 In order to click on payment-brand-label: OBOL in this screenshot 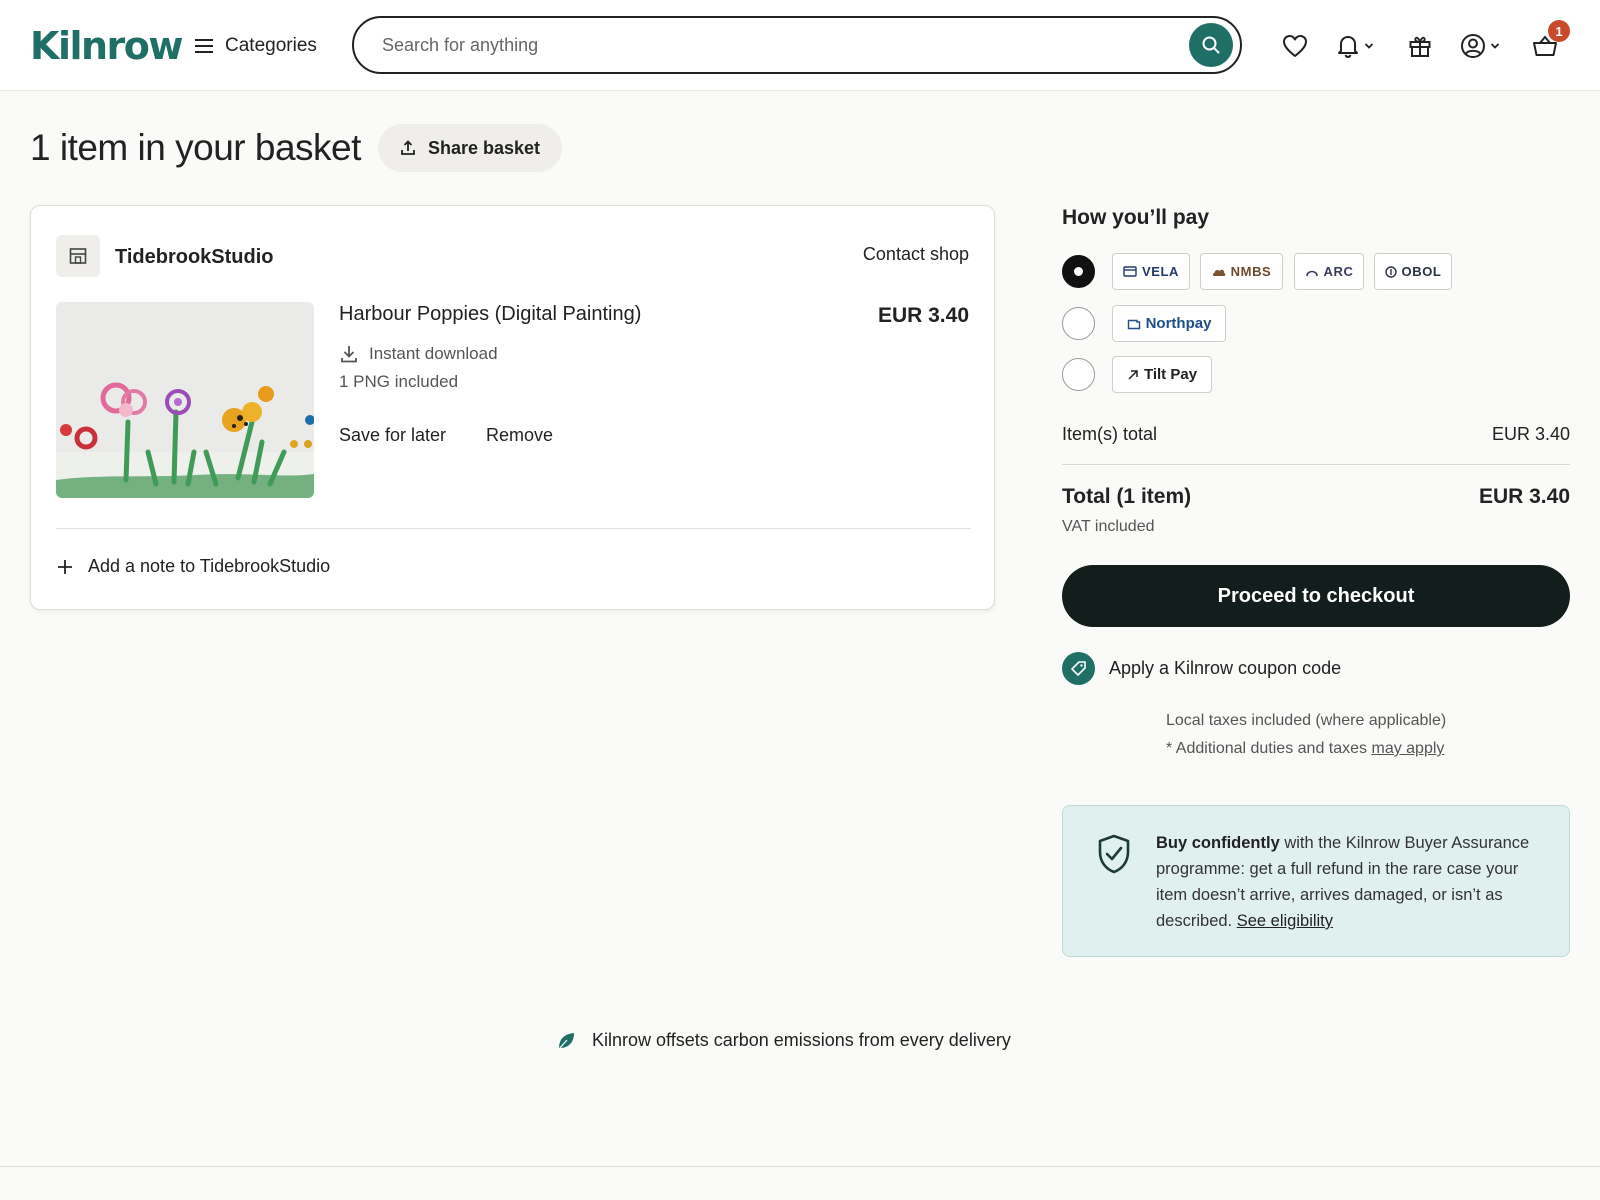, I will do `click(1421, 271)`.